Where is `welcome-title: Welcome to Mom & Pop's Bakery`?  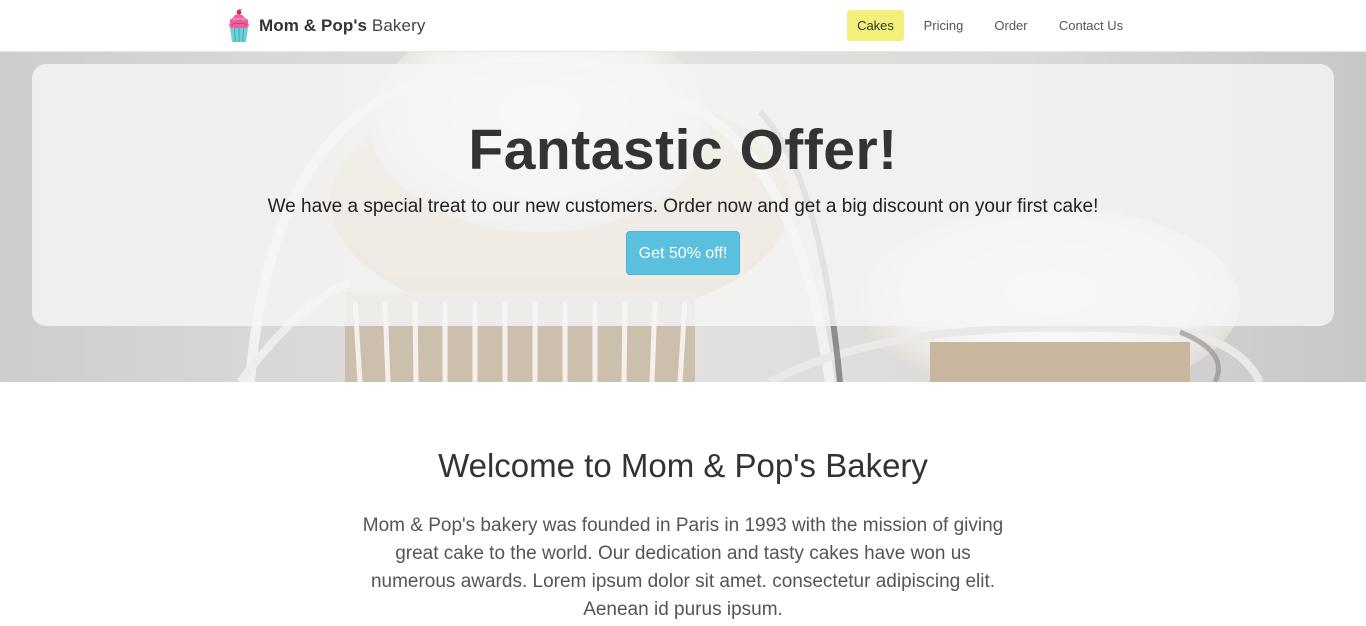
welcome-title: Welcome to Mom & Pop's Bakery is located at coordinates (683, 465).